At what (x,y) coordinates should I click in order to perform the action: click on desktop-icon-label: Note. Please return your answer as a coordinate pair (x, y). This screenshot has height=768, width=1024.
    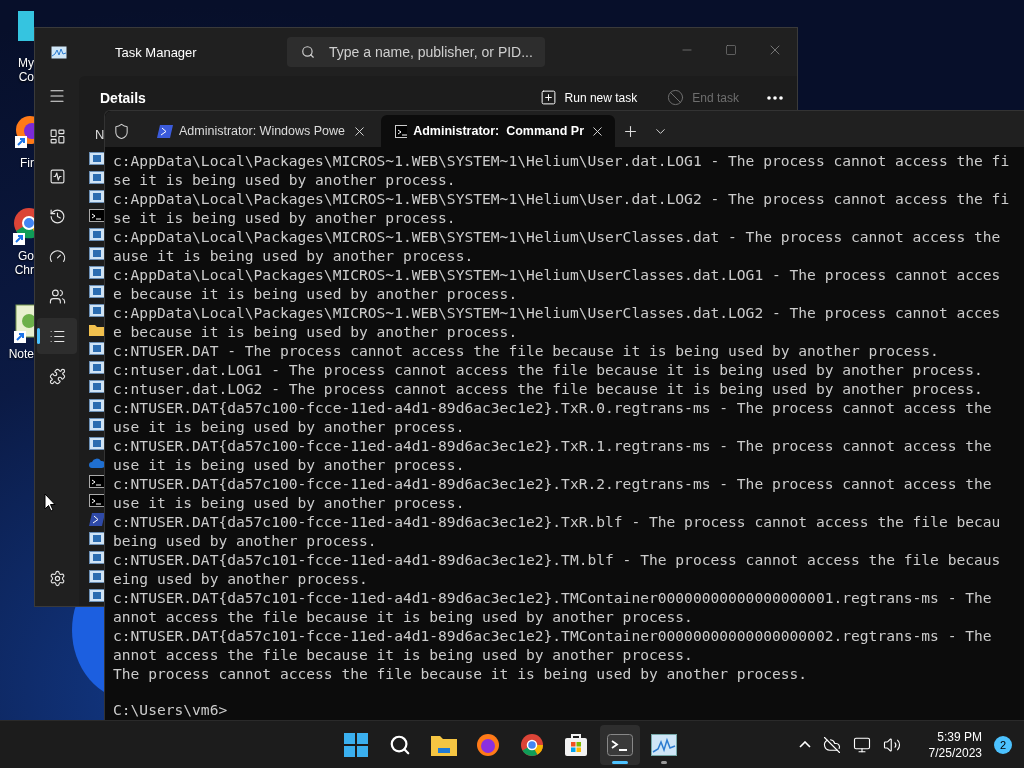
    Looking at the image, I should click on (20, 354).